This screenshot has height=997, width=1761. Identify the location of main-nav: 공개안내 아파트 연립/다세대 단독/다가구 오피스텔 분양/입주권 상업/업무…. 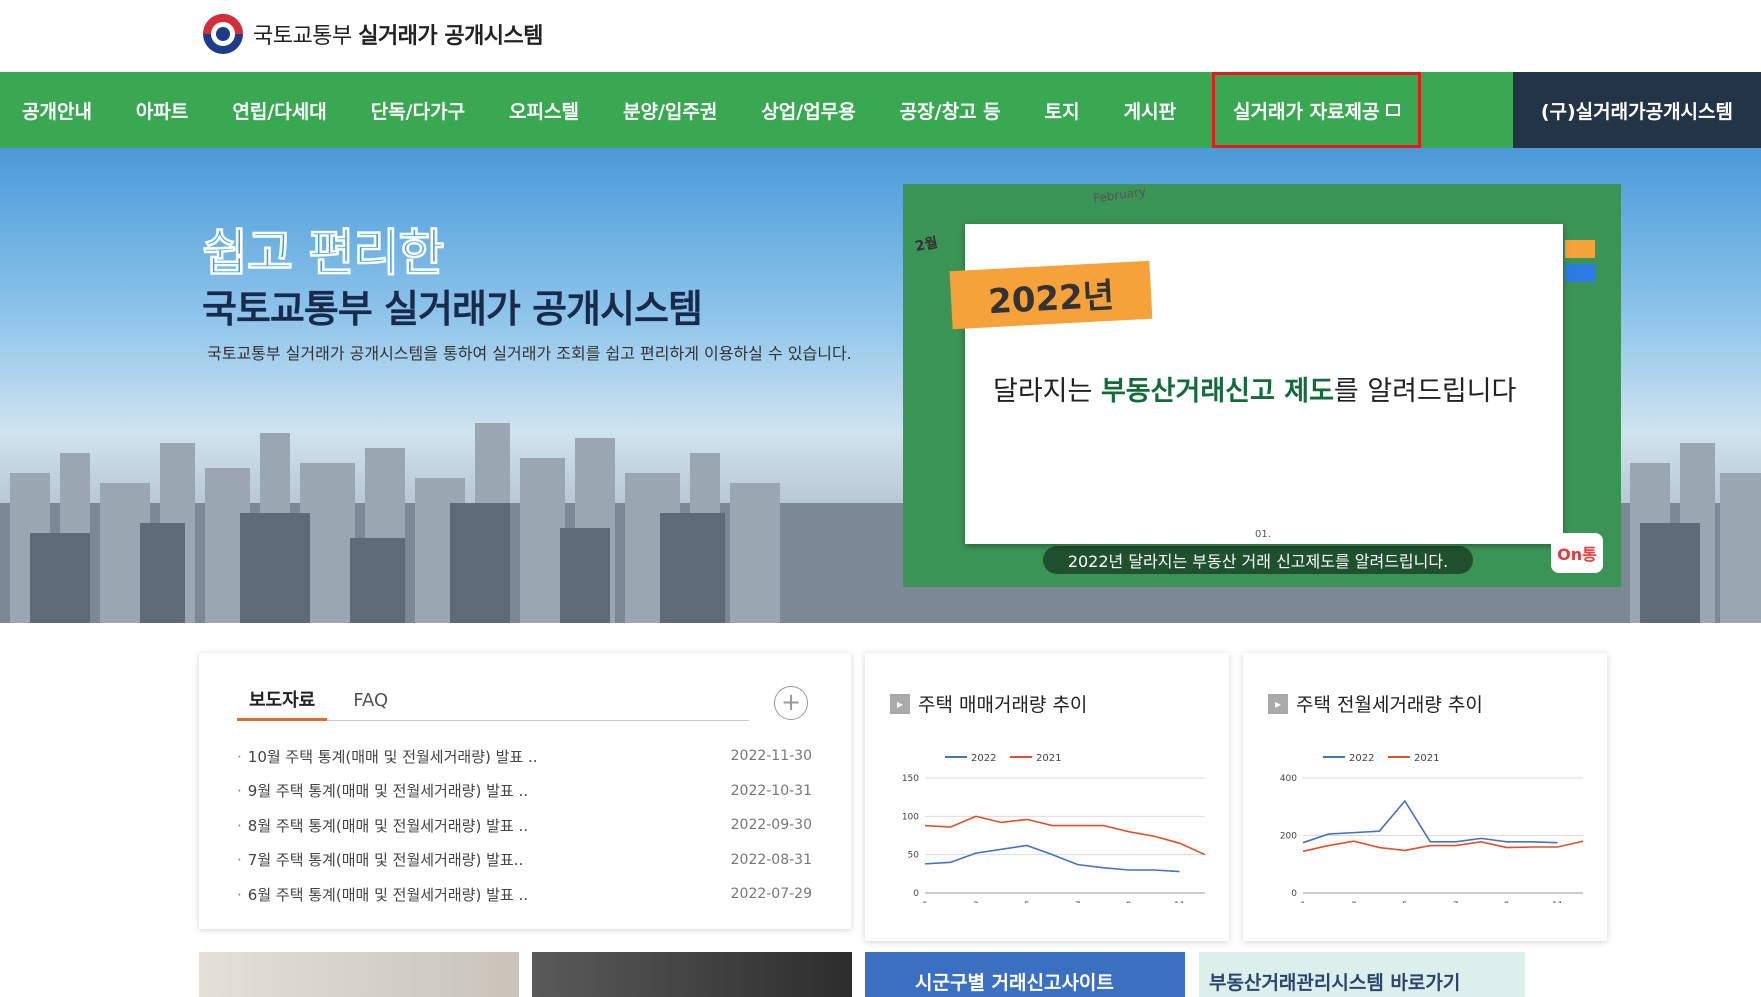
(880, 110).